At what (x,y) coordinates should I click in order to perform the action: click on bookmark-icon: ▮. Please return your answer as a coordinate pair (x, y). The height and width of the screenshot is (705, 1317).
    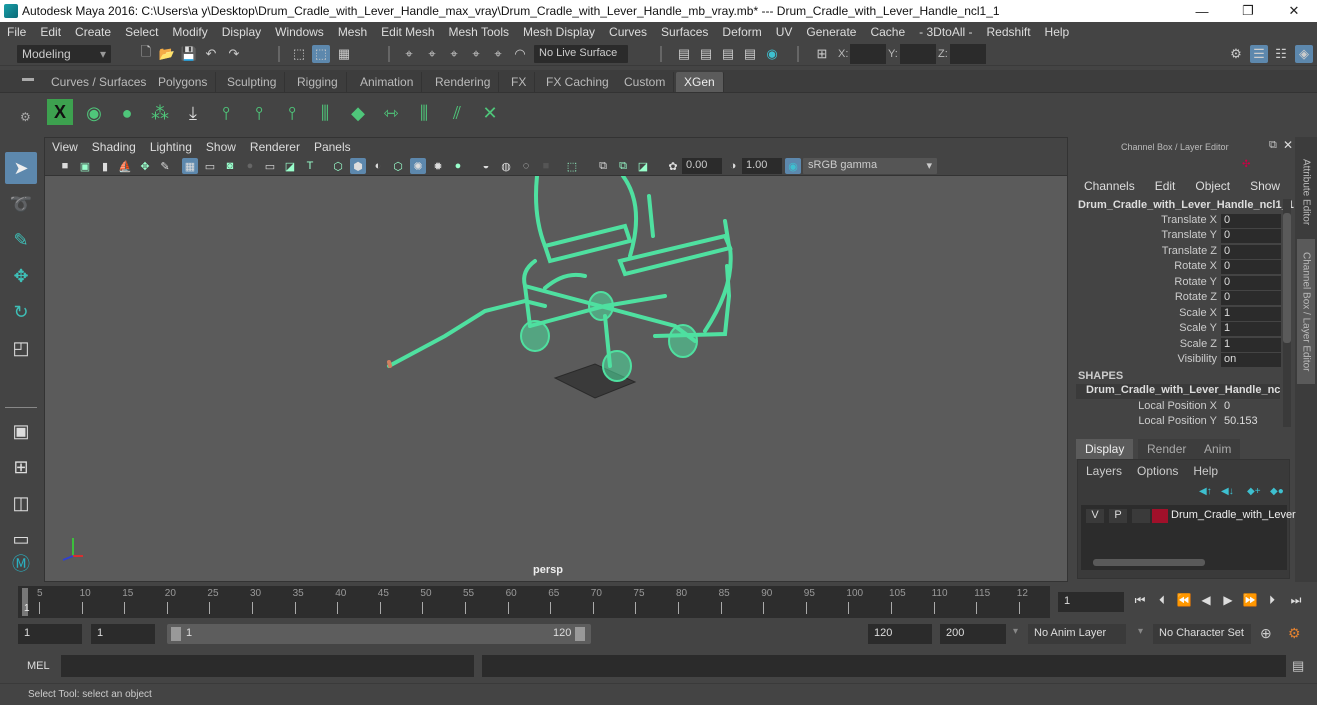
    Looking at the image, I should click on (105, 166).